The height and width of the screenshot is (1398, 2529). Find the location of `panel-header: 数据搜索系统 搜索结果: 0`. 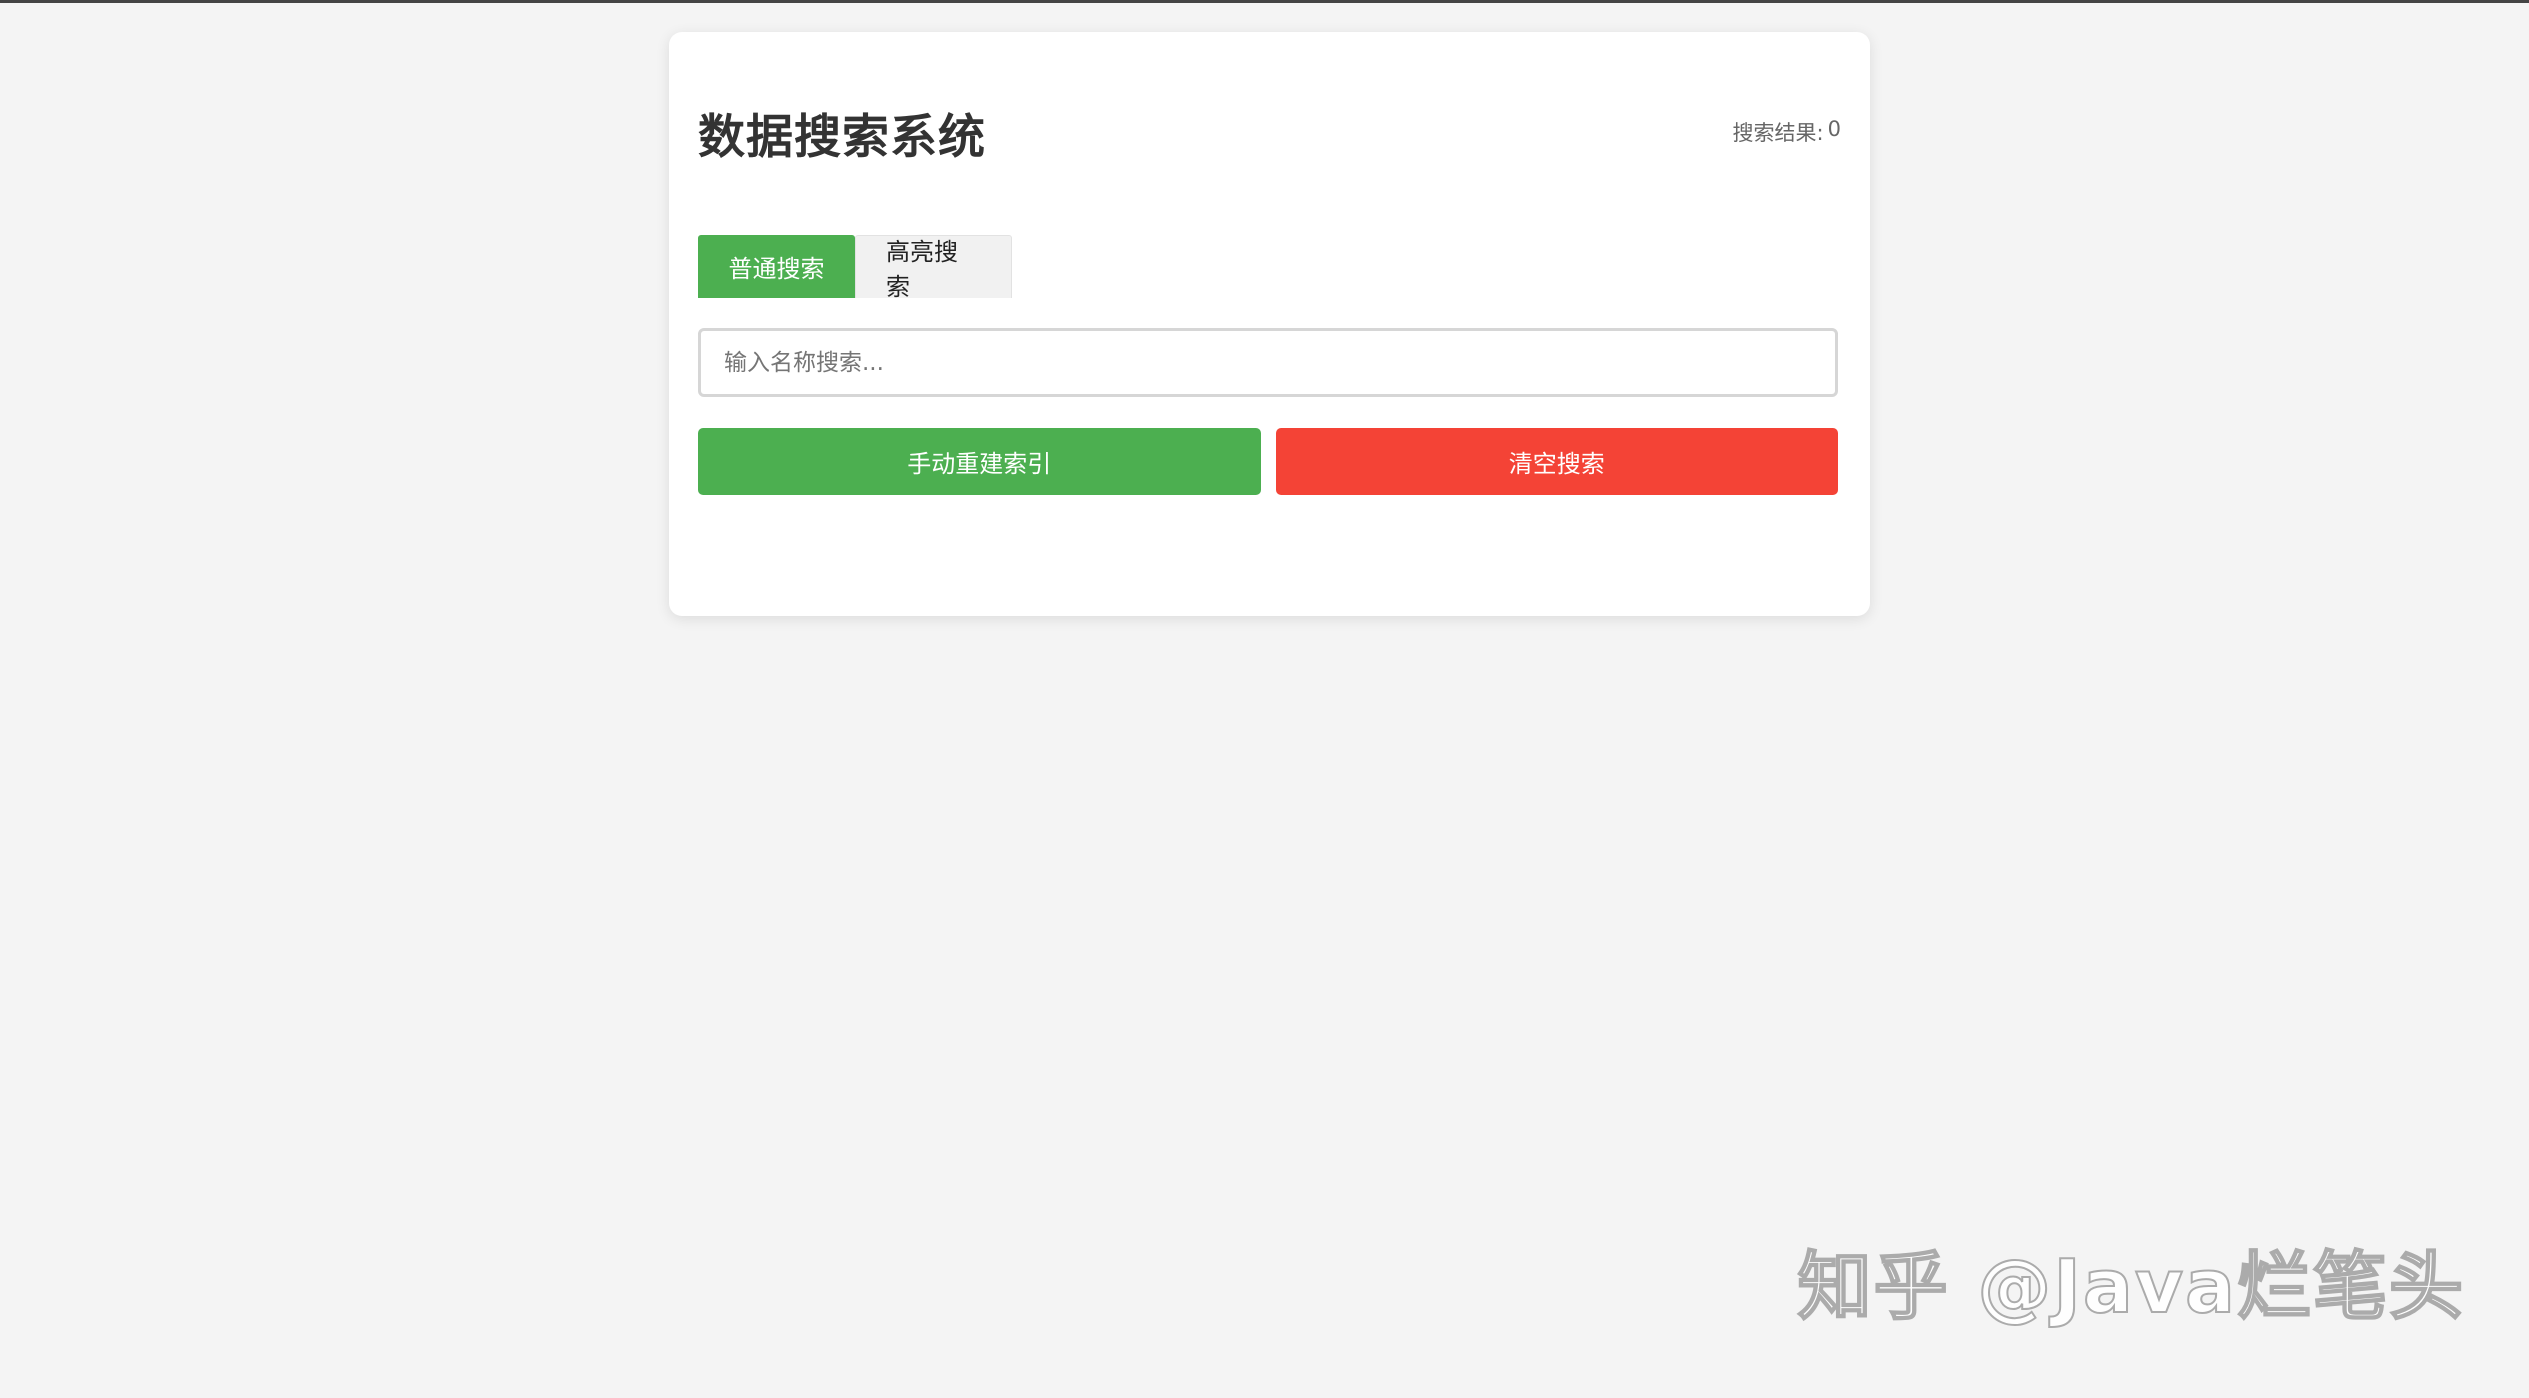

panel-header: 数据搜索系统 搜索结果: 0 is located at coordinates (1269, 132).